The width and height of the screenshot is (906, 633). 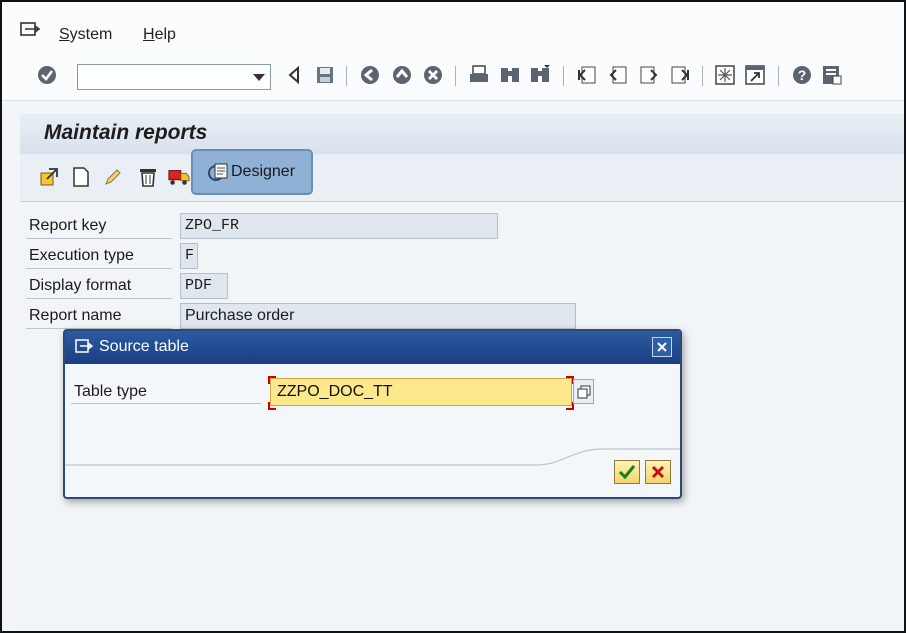 I want to click on dialog-footer-divider, so click(x=372, y=457).